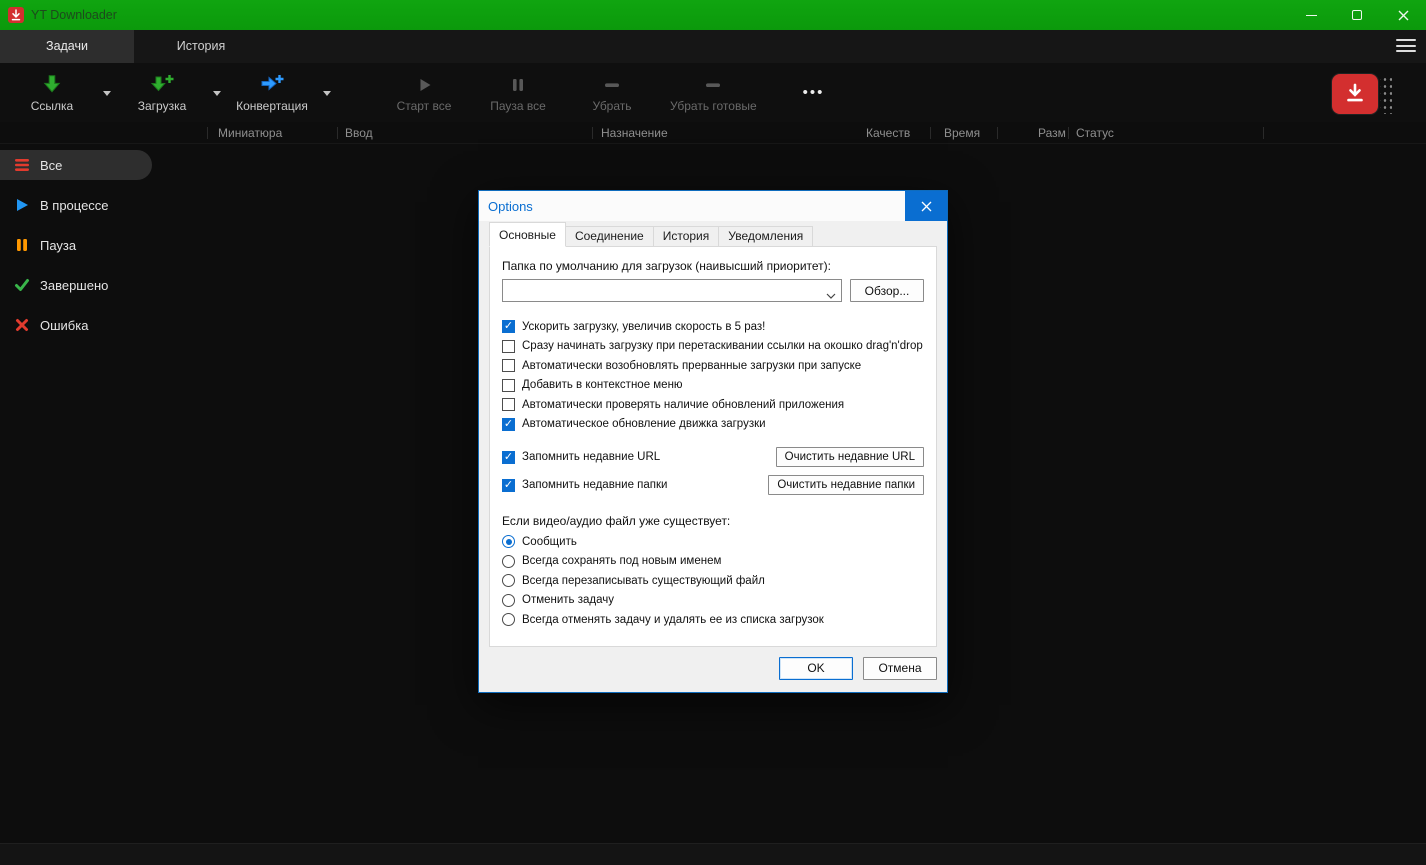  Describe the element at coordinates (595, 485) in the screenshot. I see `remember-folders-label: Запомнить недавние папки` at that location.